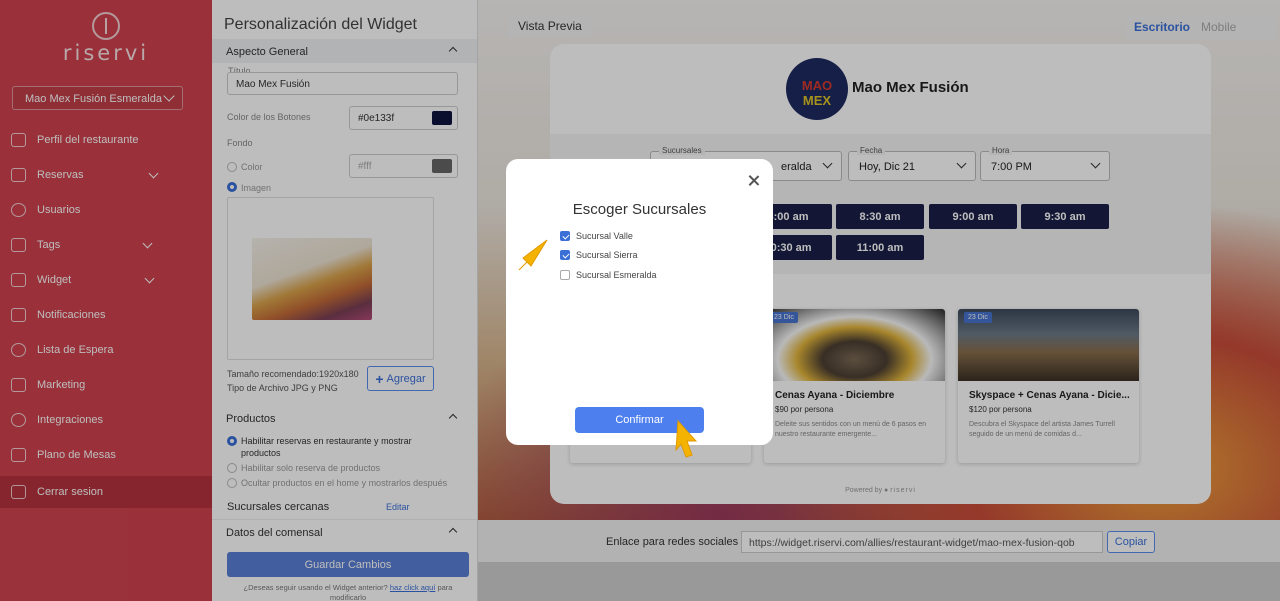  I want to click on modal-title: Escoger Sucursales, so click(639, 209).